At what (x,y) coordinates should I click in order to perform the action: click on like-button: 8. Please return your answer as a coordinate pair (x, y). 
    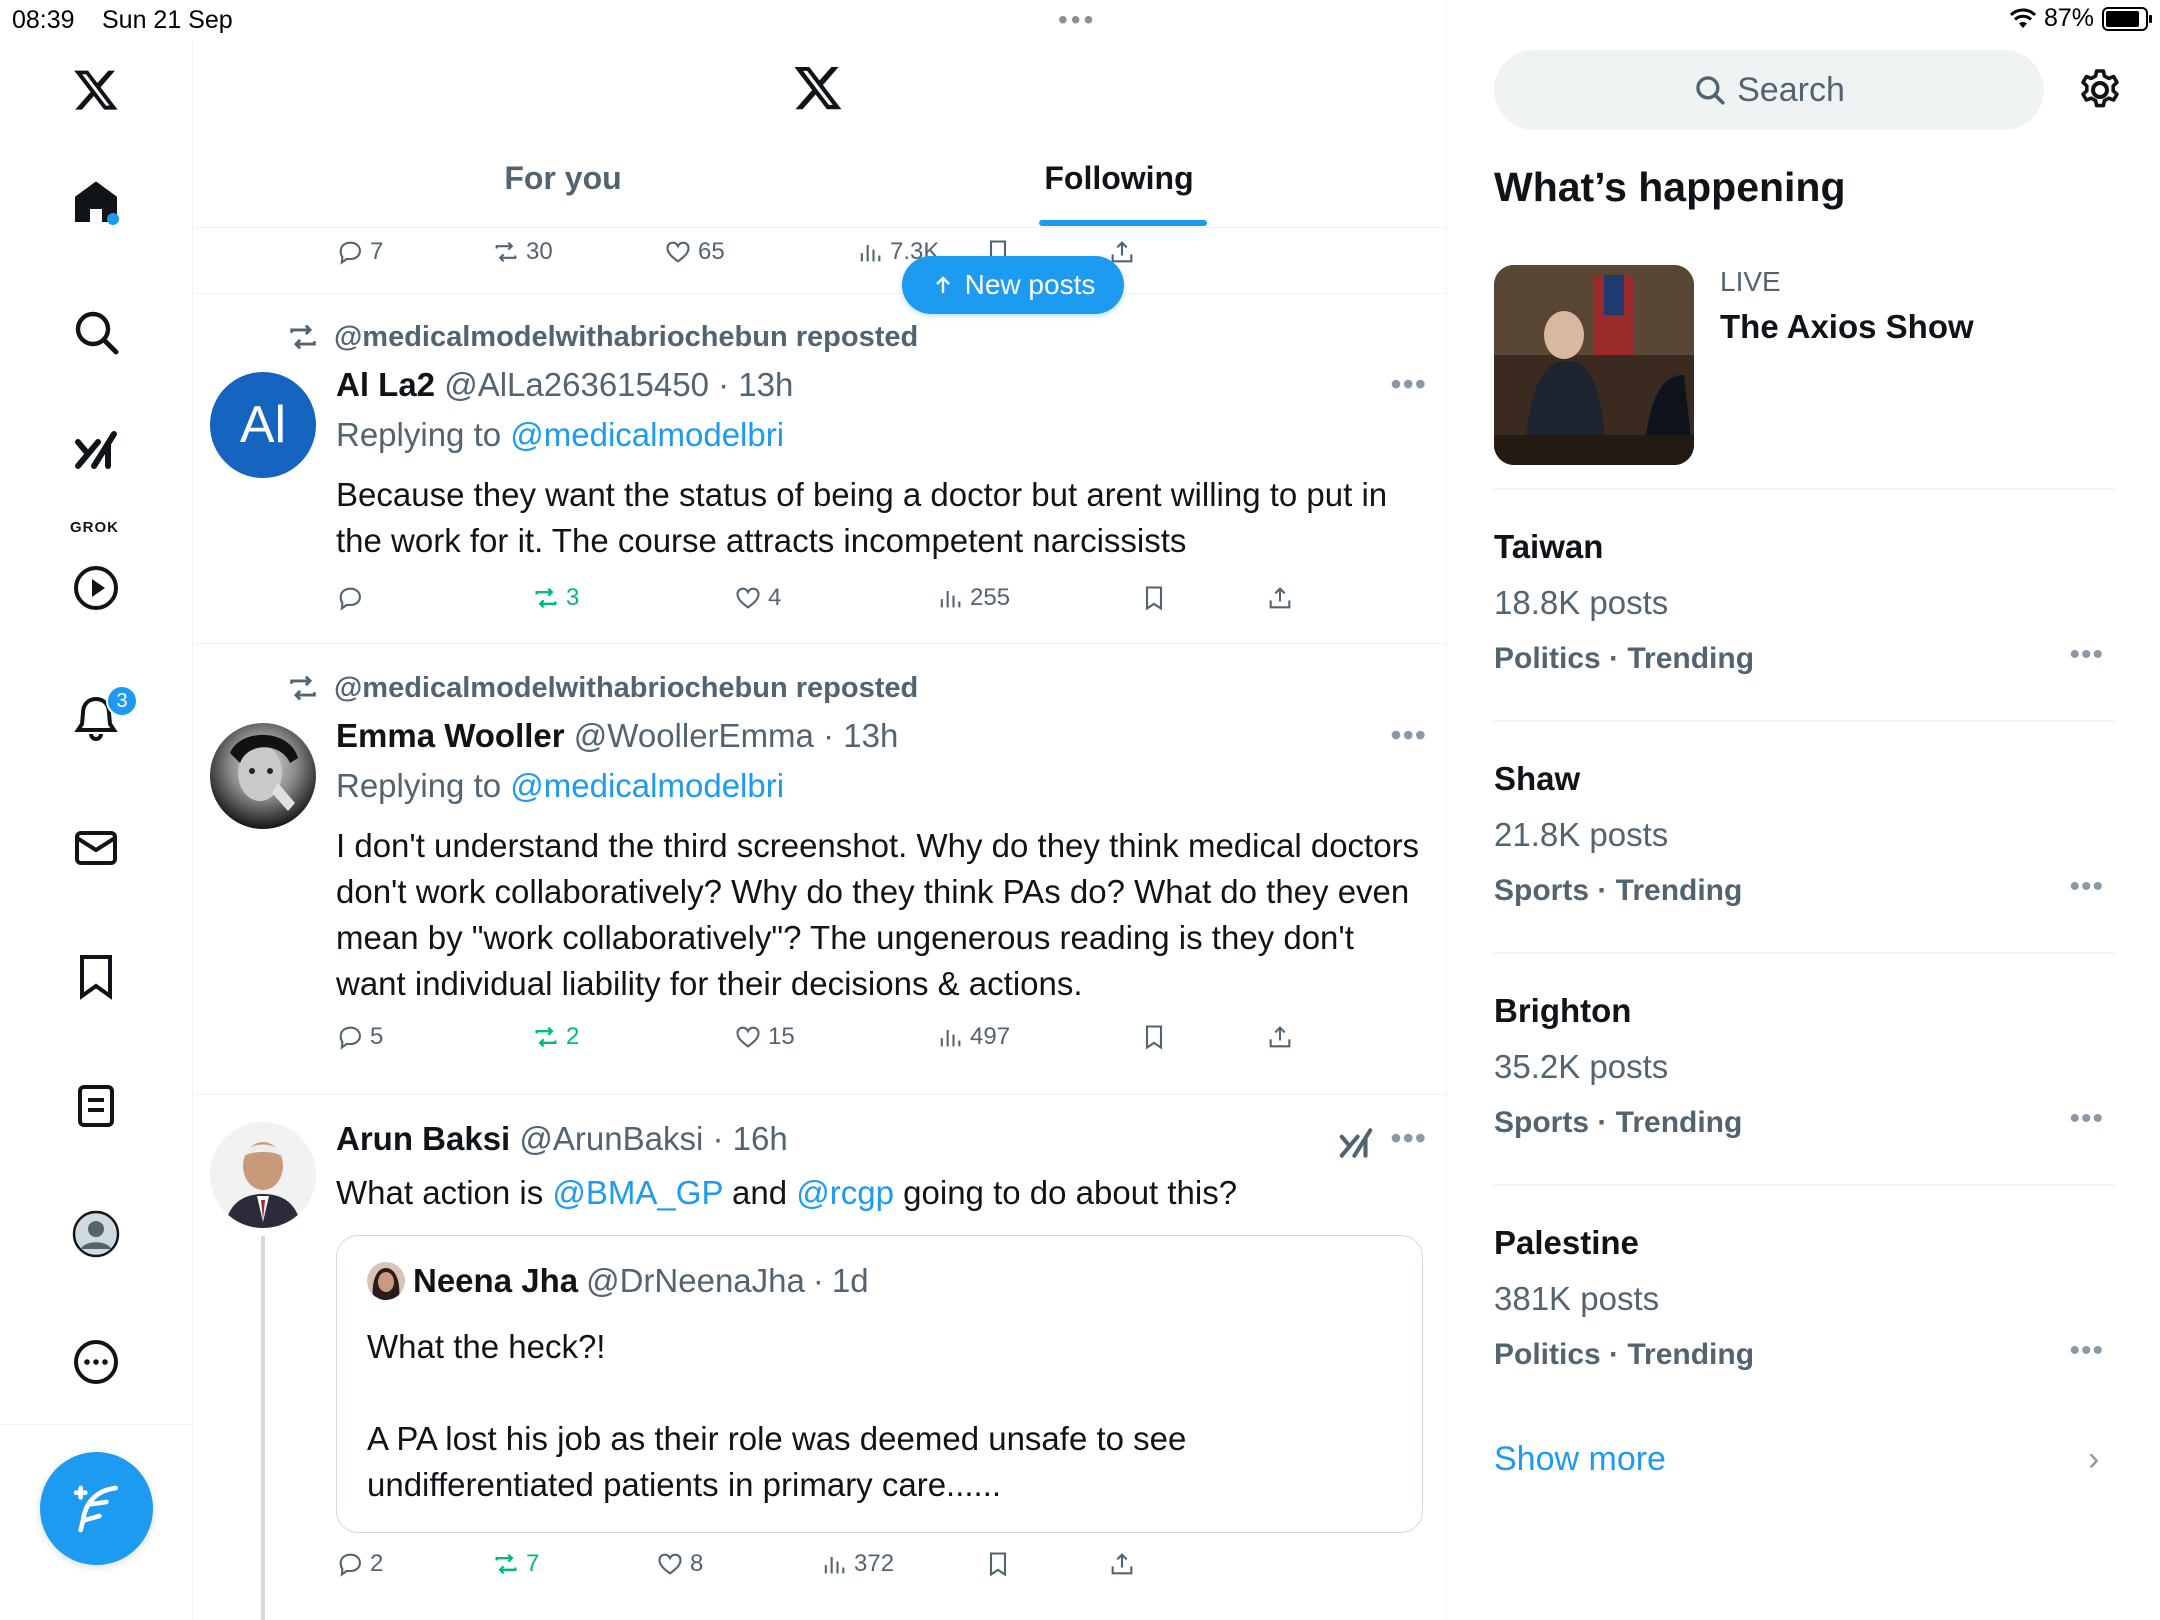
    Looking at the image, I should click on (679, 1564).